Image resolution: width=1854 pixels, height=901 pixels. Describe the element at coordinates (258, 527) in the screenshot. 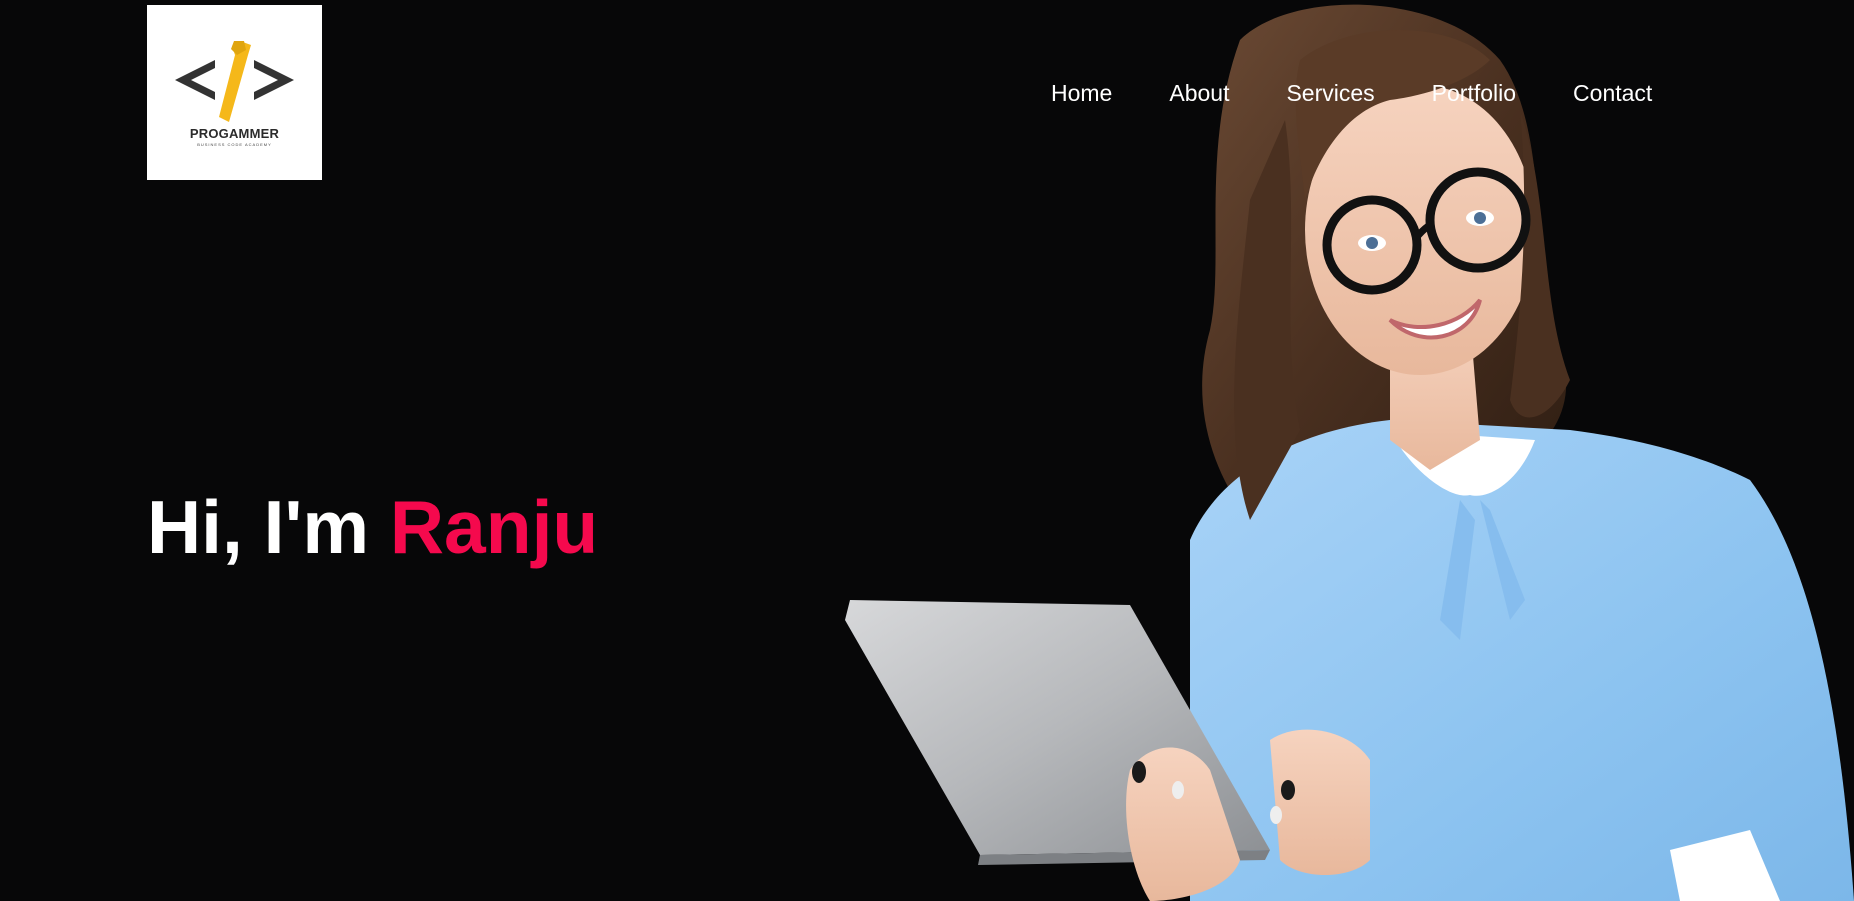

I see `hero-greeting: Hi, I'm` at that location.